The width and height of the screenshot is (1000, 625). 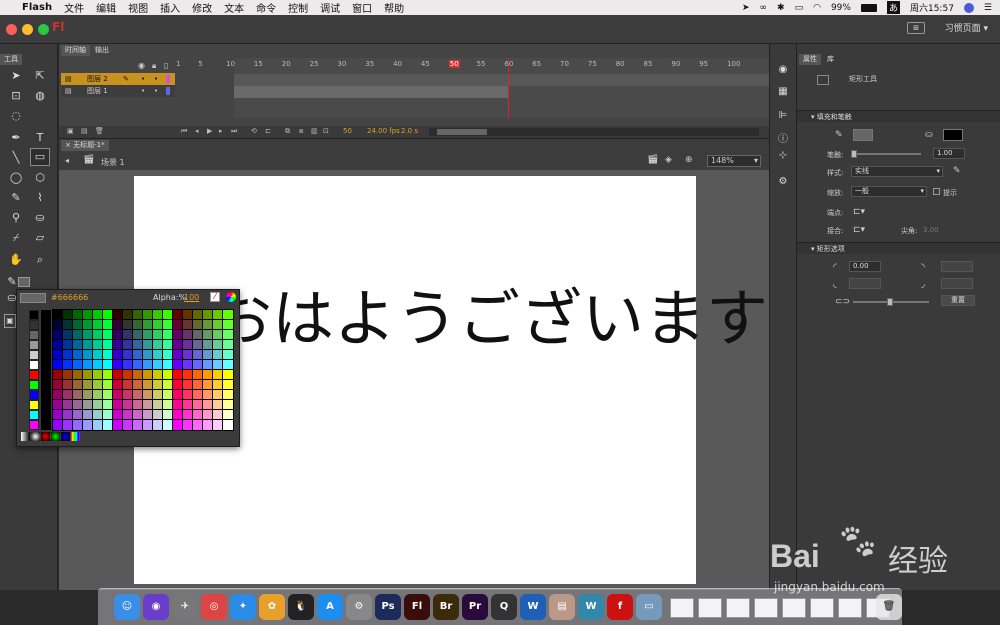 I want to click on go-last-frame-icon: ⏭, so click(x=234, y=131).